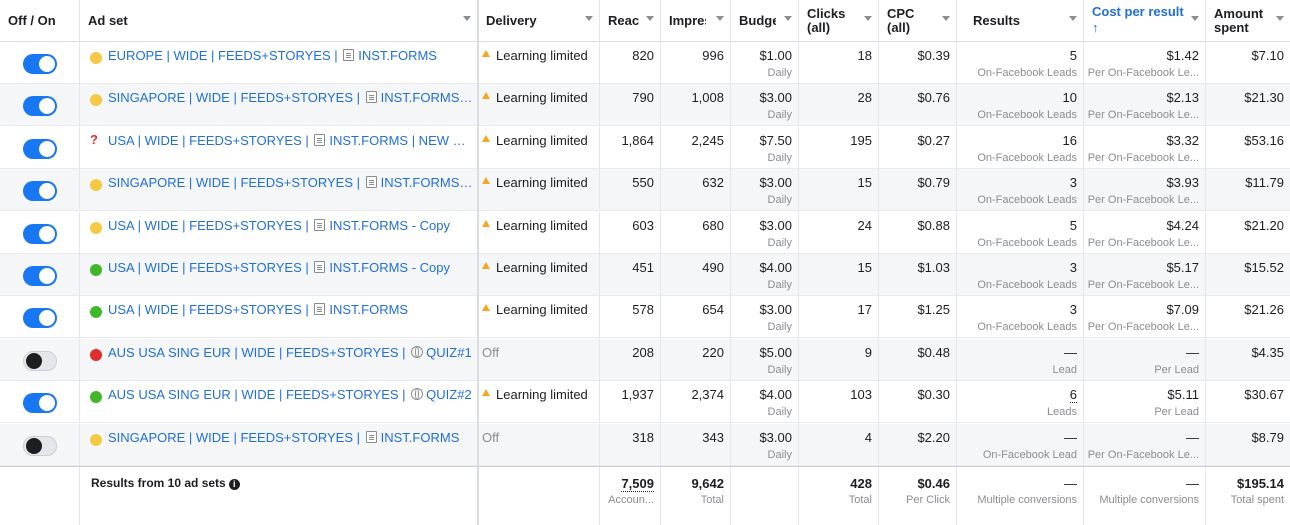 This screenshot has height=525, width=1290. What do you see at coordinates (208, 140) in the screenshot?
I see `adset-name-prefix: USA | WIDE | FEEDS+STORYES |` at bounding box center [208, 140].